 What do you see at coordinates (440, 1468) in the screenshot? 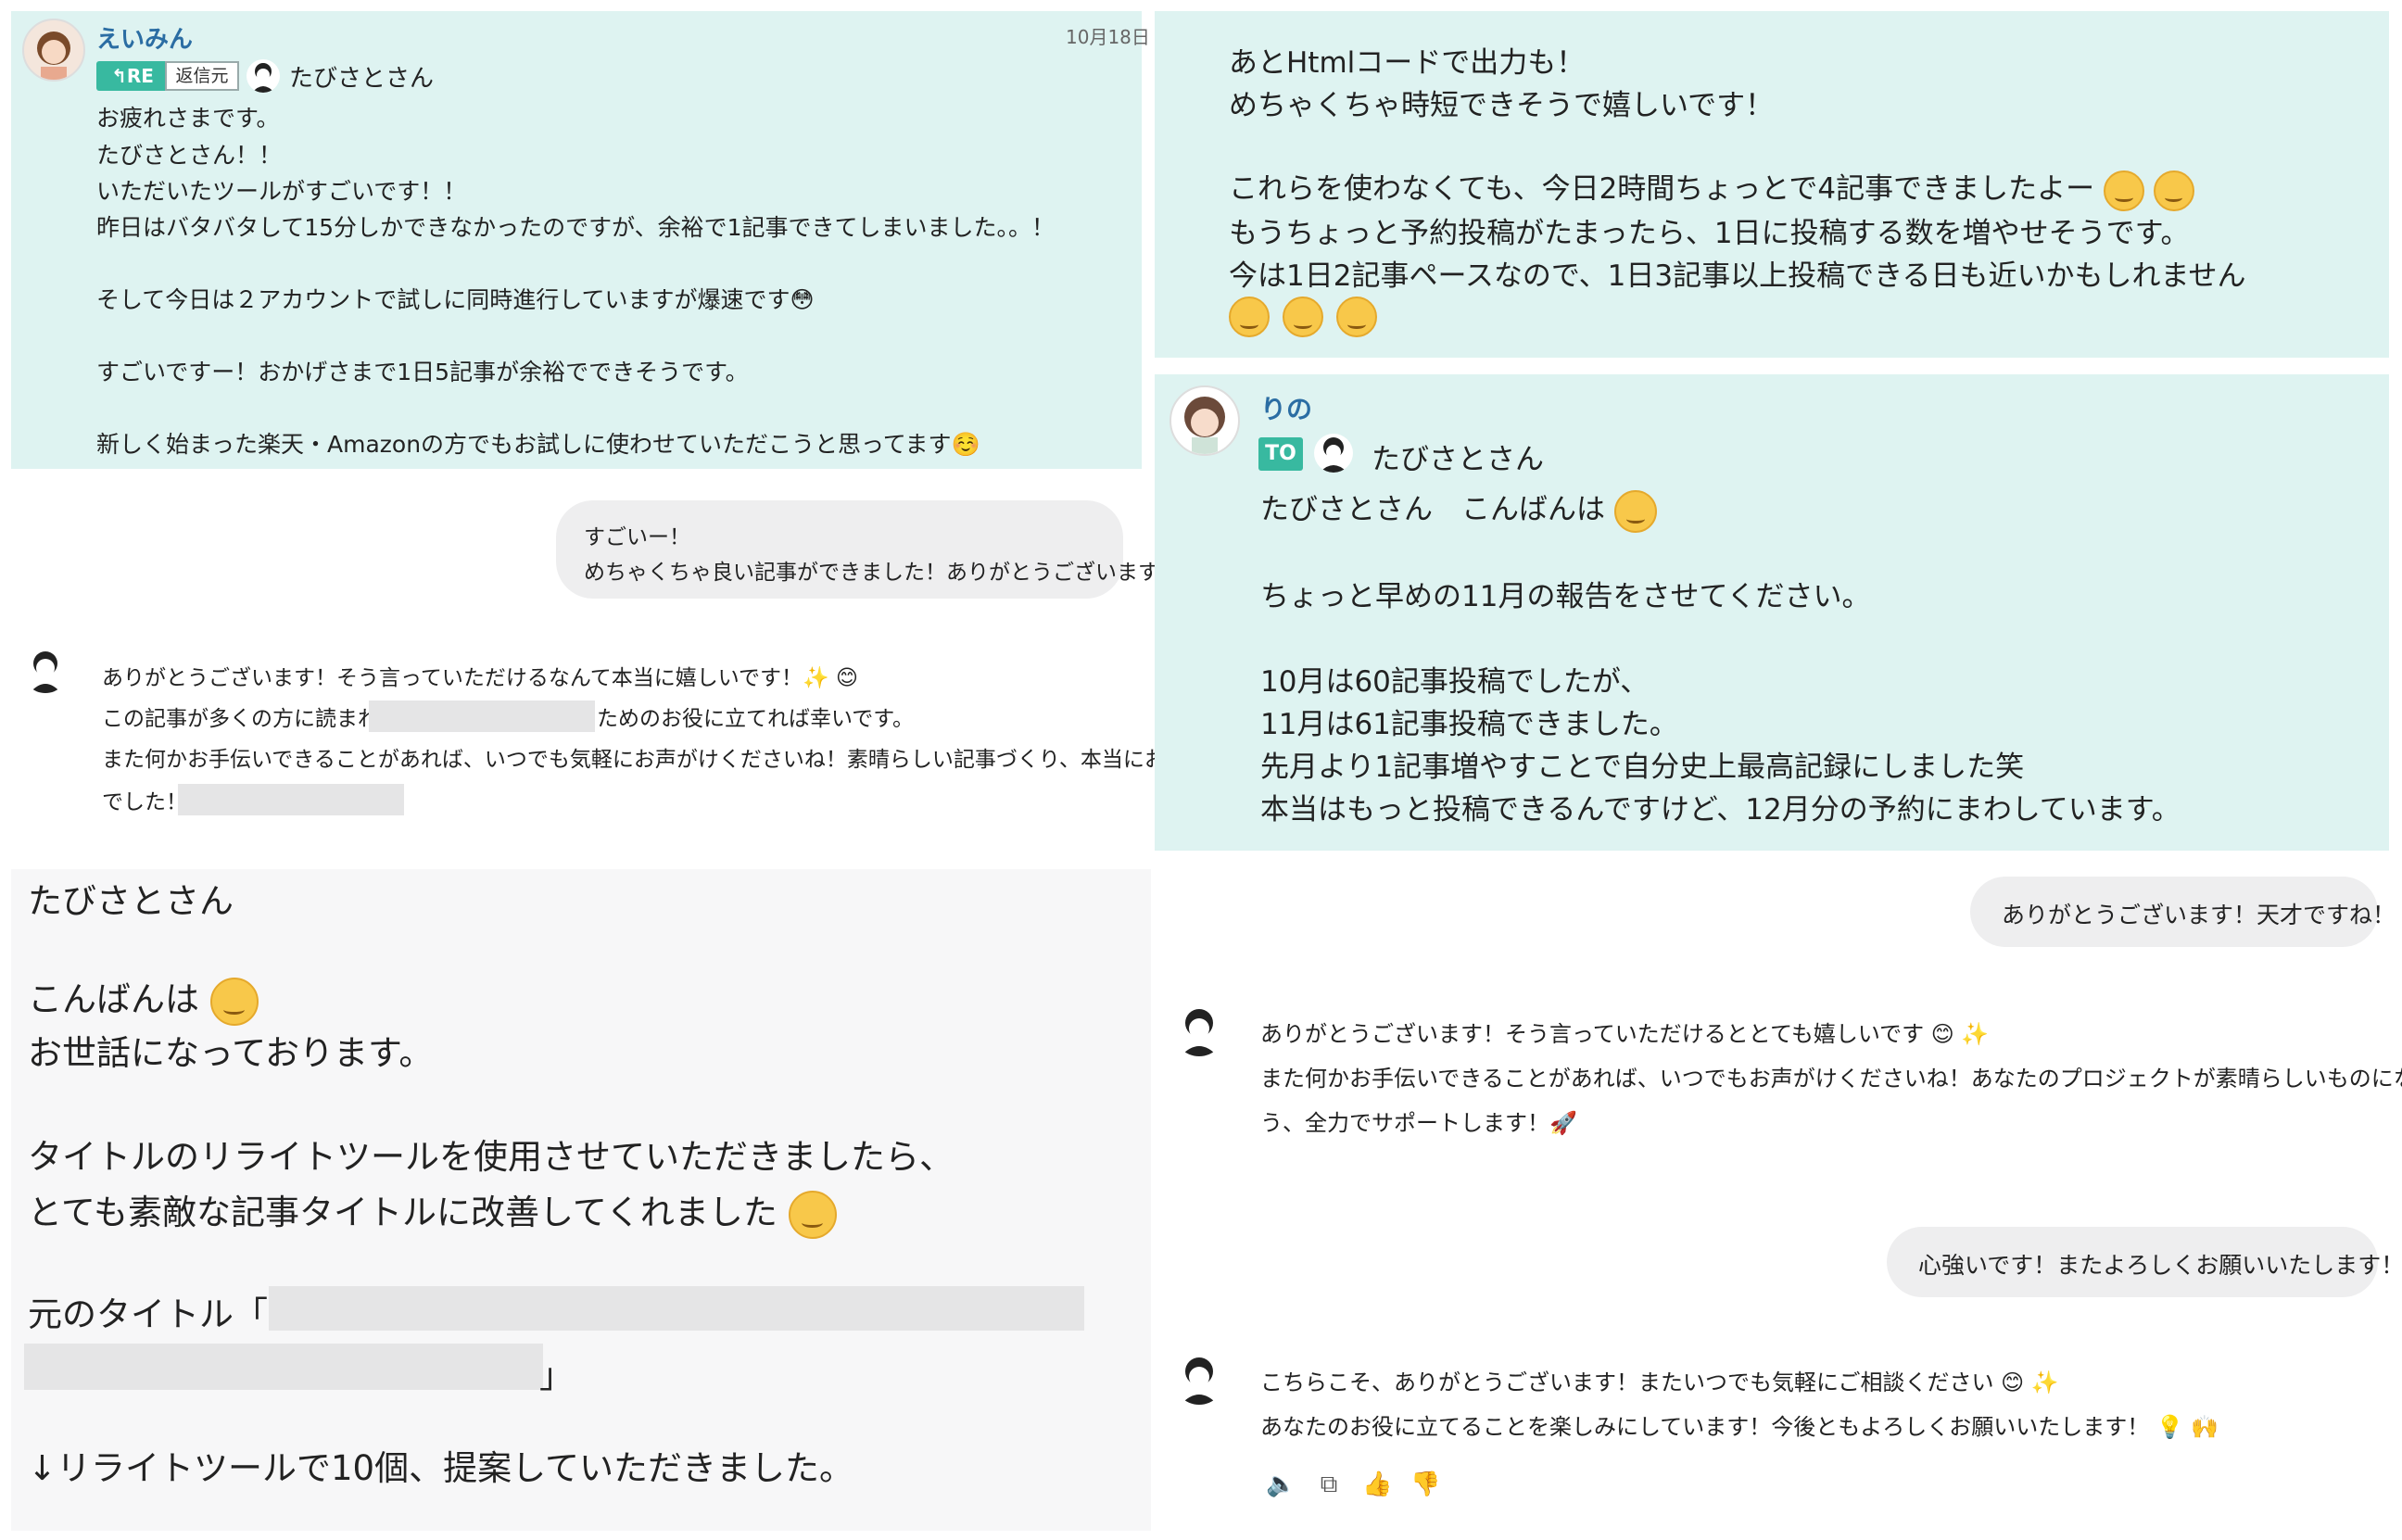
I see `message-line: ↓リライトツールで10個、提案していただきました。` at bounding box center [440, 1468].